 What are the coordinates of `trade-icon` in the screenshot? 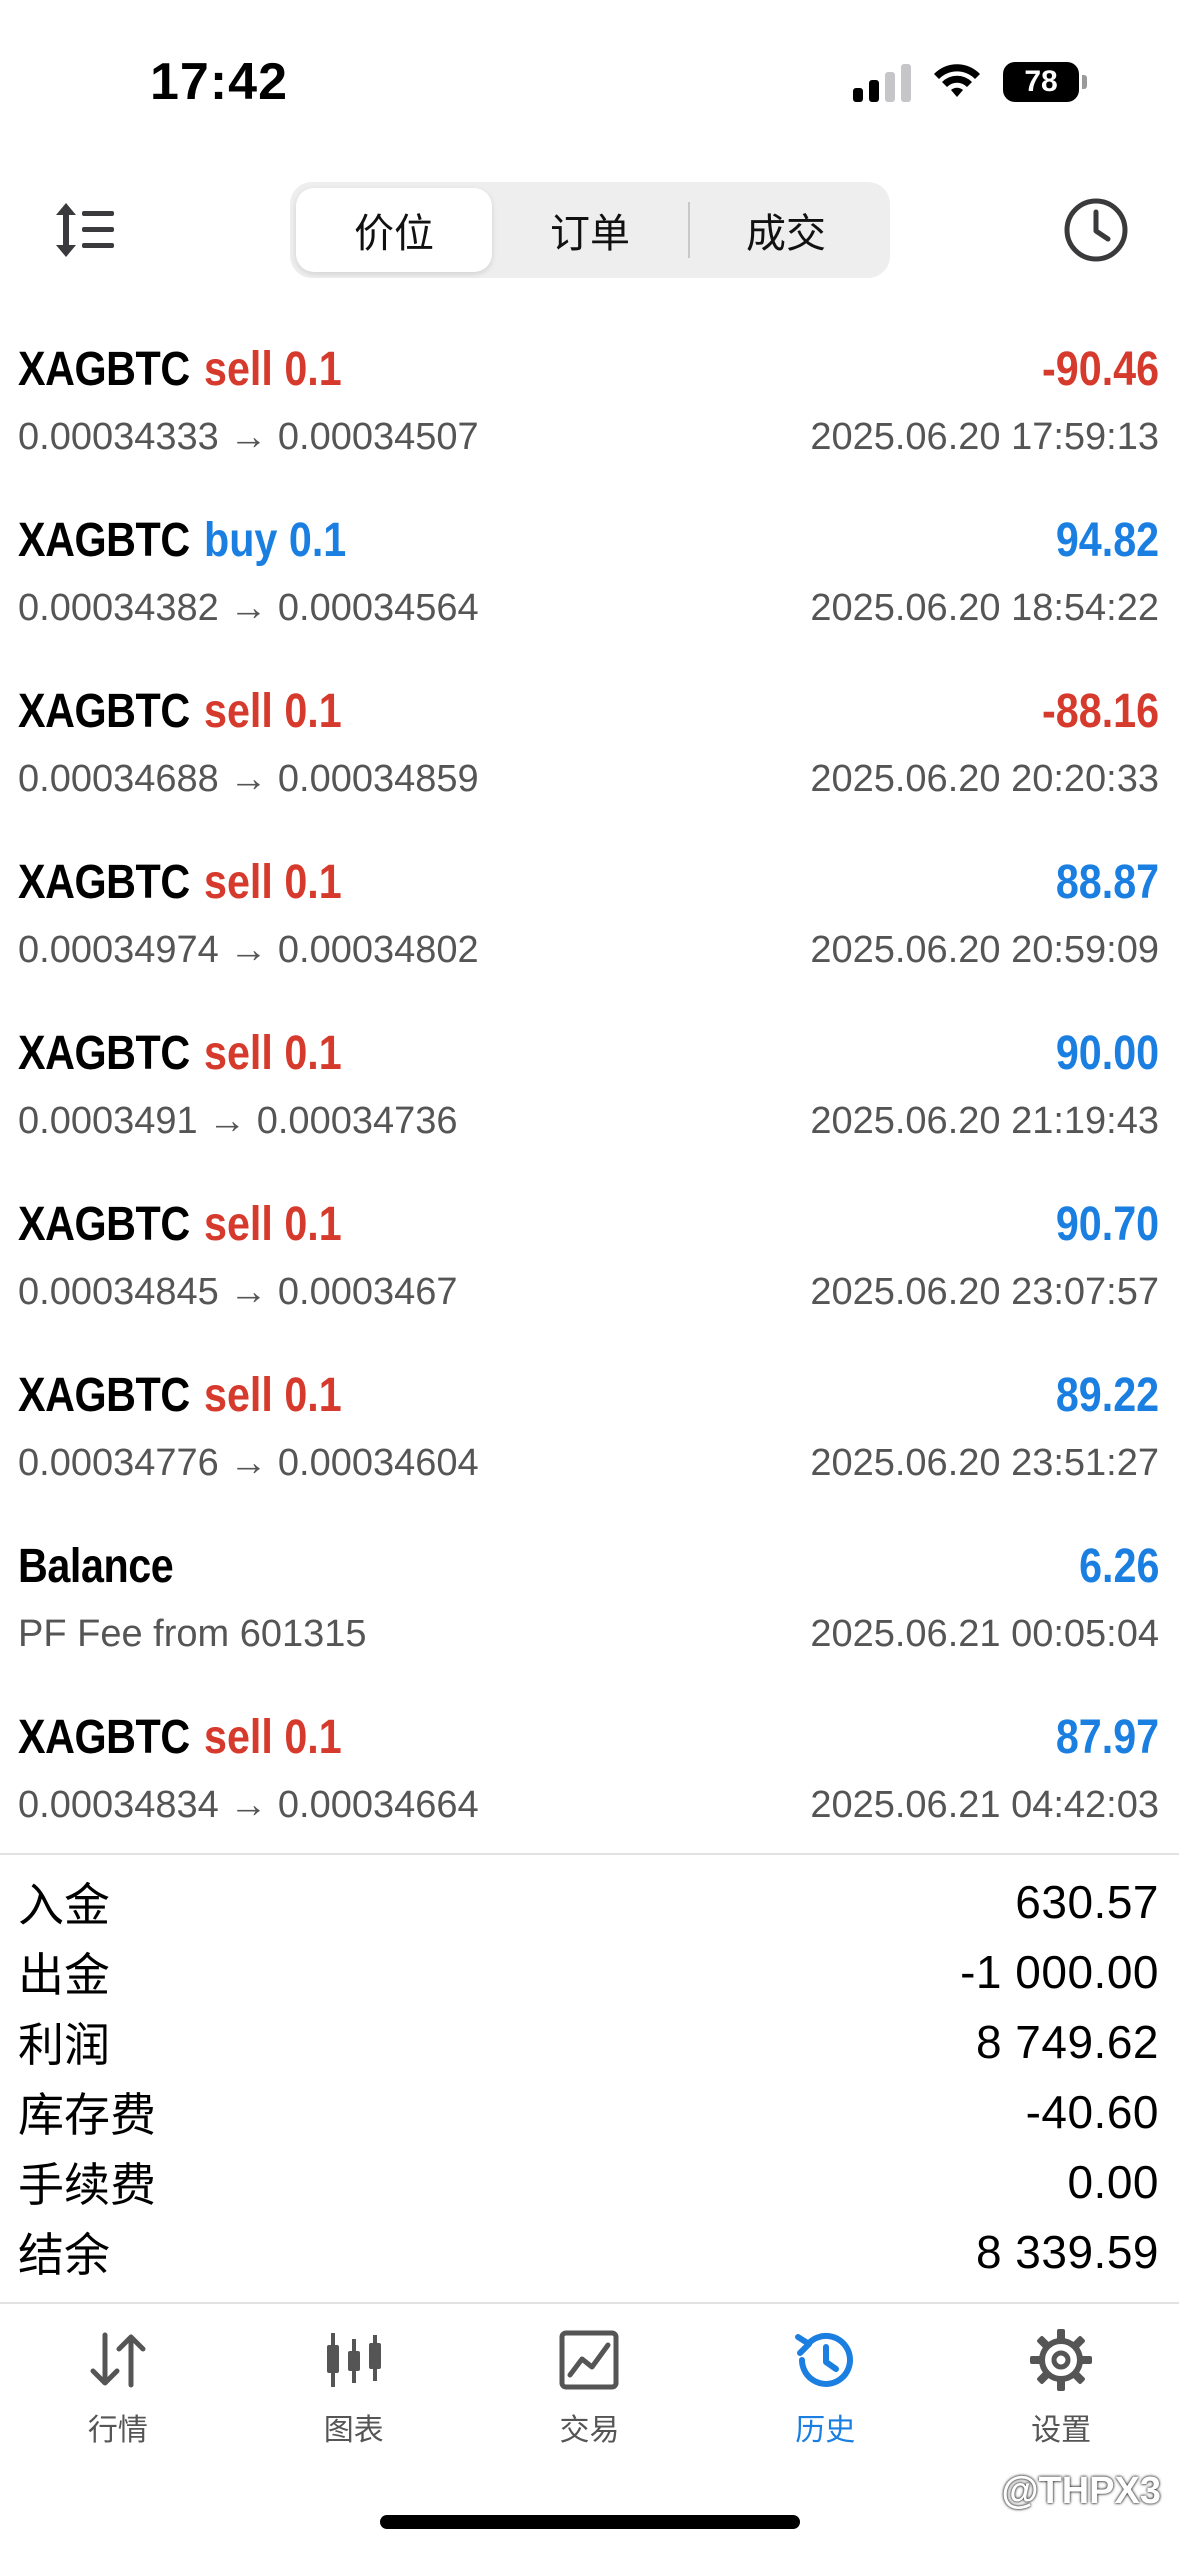 It's located at (589, 2360).